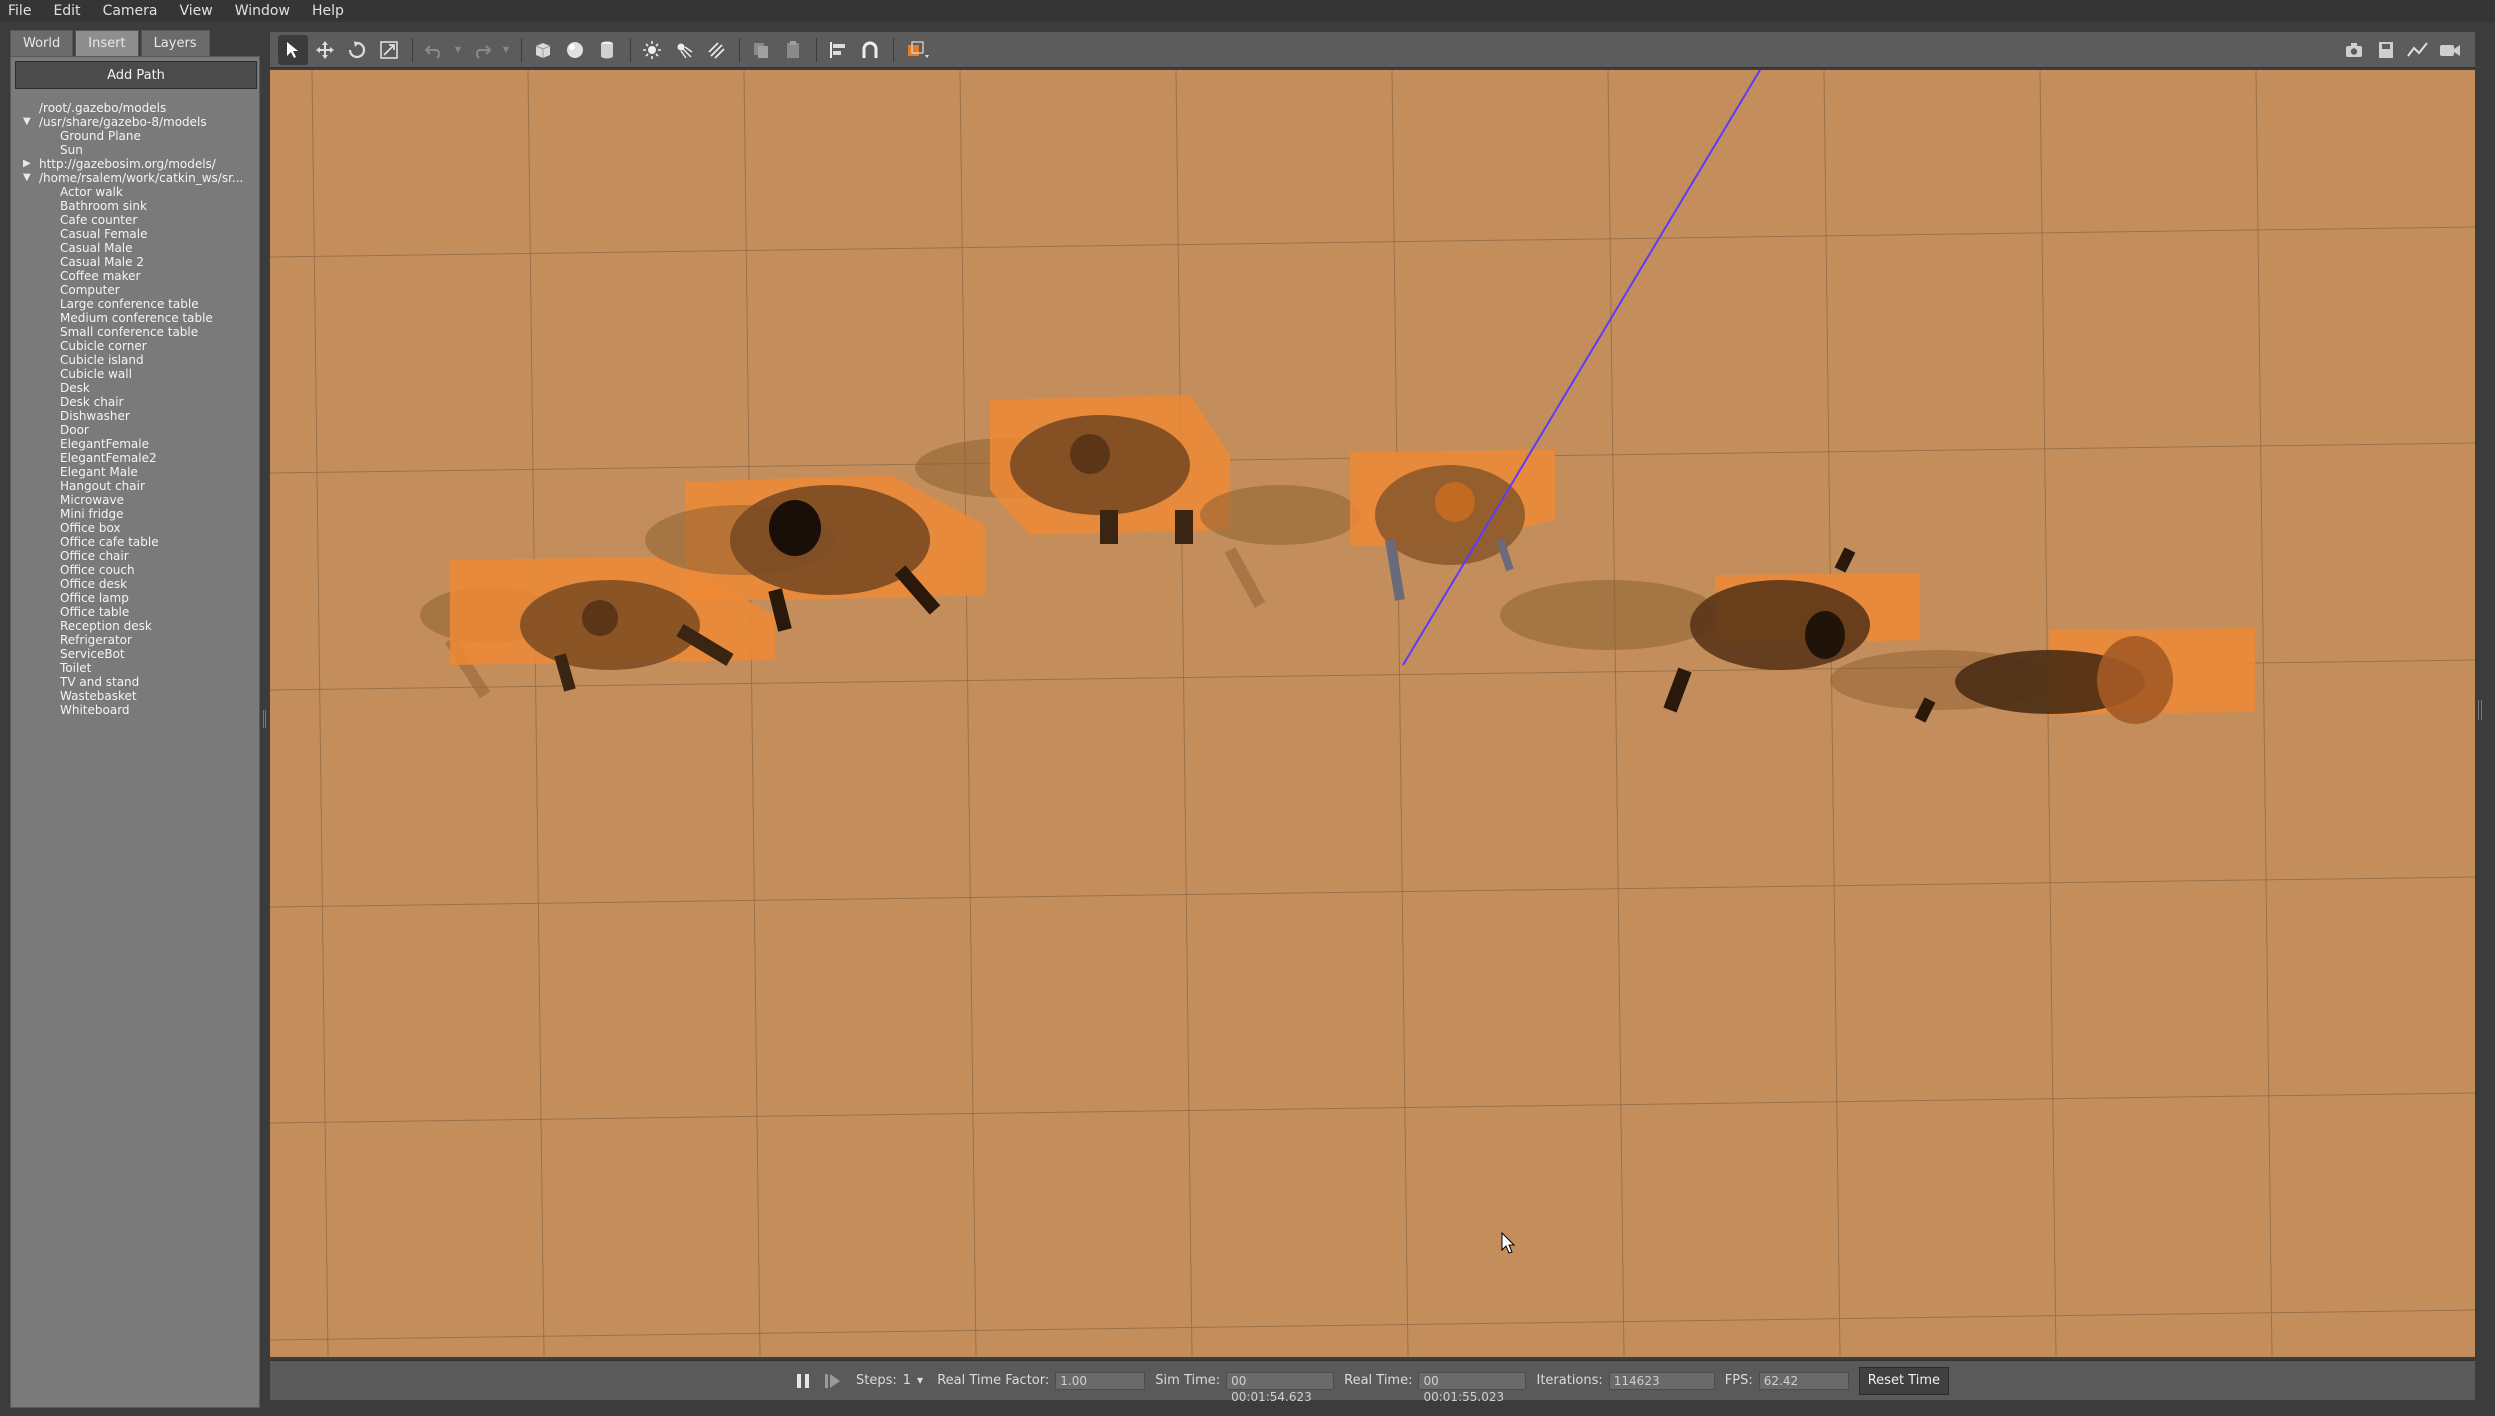 The width and height of the screenshot is (2495, 1416). What do you see at coordinates (136, 206) in the screenshot?
I see `tree-item: Bathroom sink` at bounding box center [136, 206].